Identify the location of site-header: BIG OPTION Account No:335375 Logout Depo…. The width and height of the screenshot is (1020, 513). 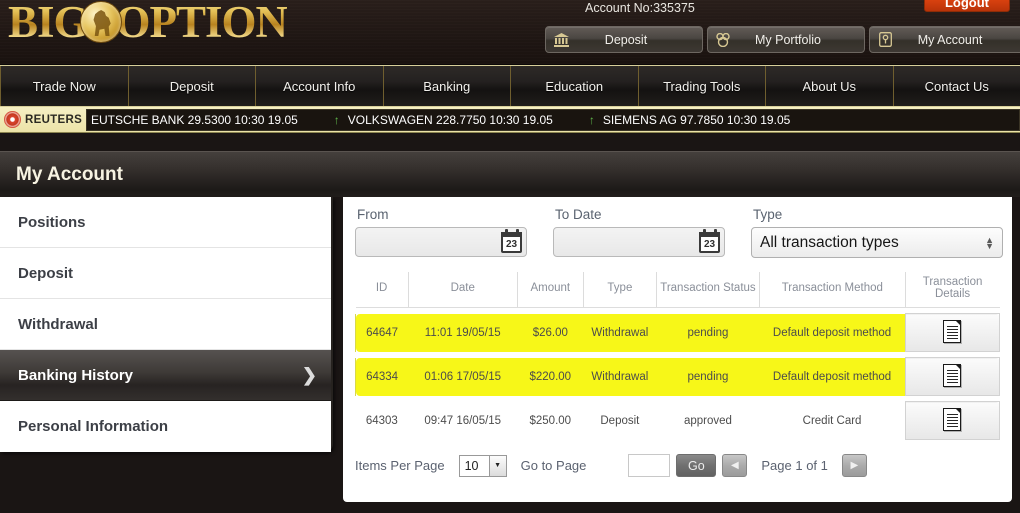
(510, 32).